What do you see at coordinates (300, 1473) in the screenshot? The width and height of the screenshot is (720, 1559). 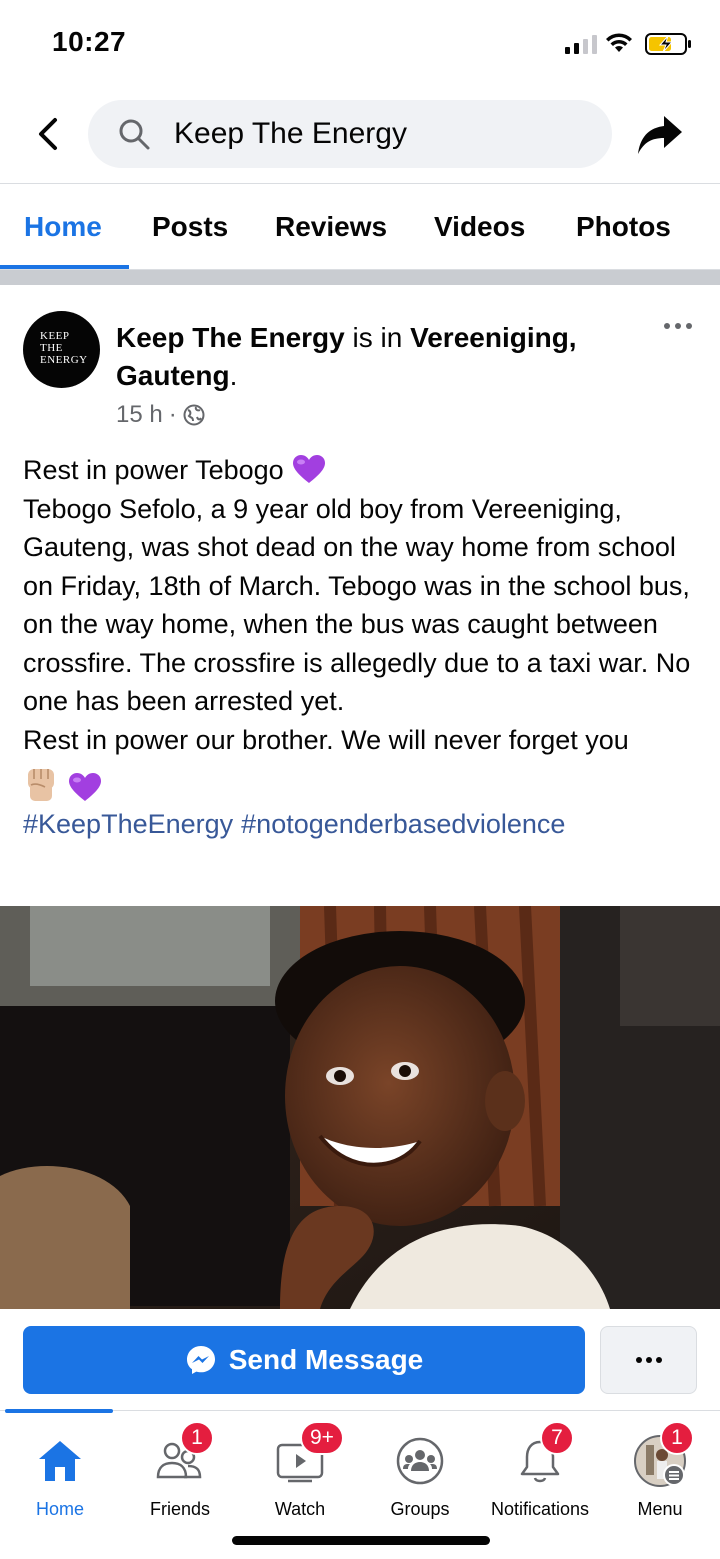 I see `nav-watch: 9+ Watch` at bounding box center [300, 1473].